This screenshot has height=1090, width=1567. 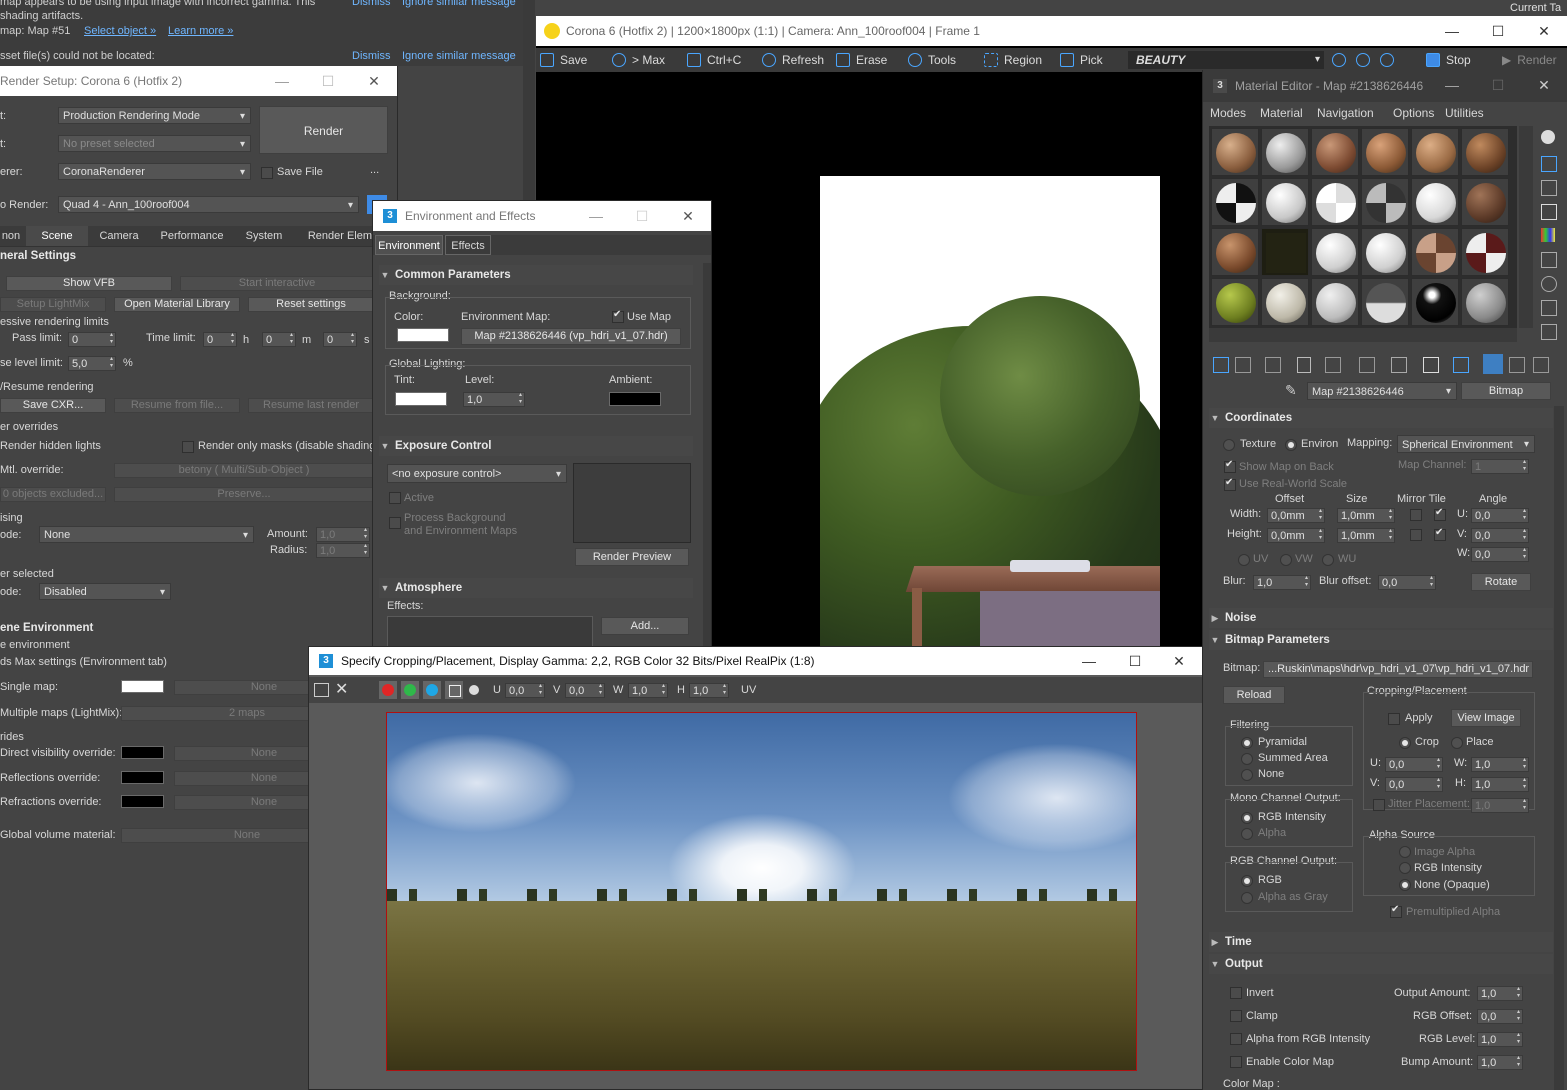 What do you see at coordinates (1228, 113) in the screenshot?
I see `menu-modes: Modes` at bounding box center [1228, 113].